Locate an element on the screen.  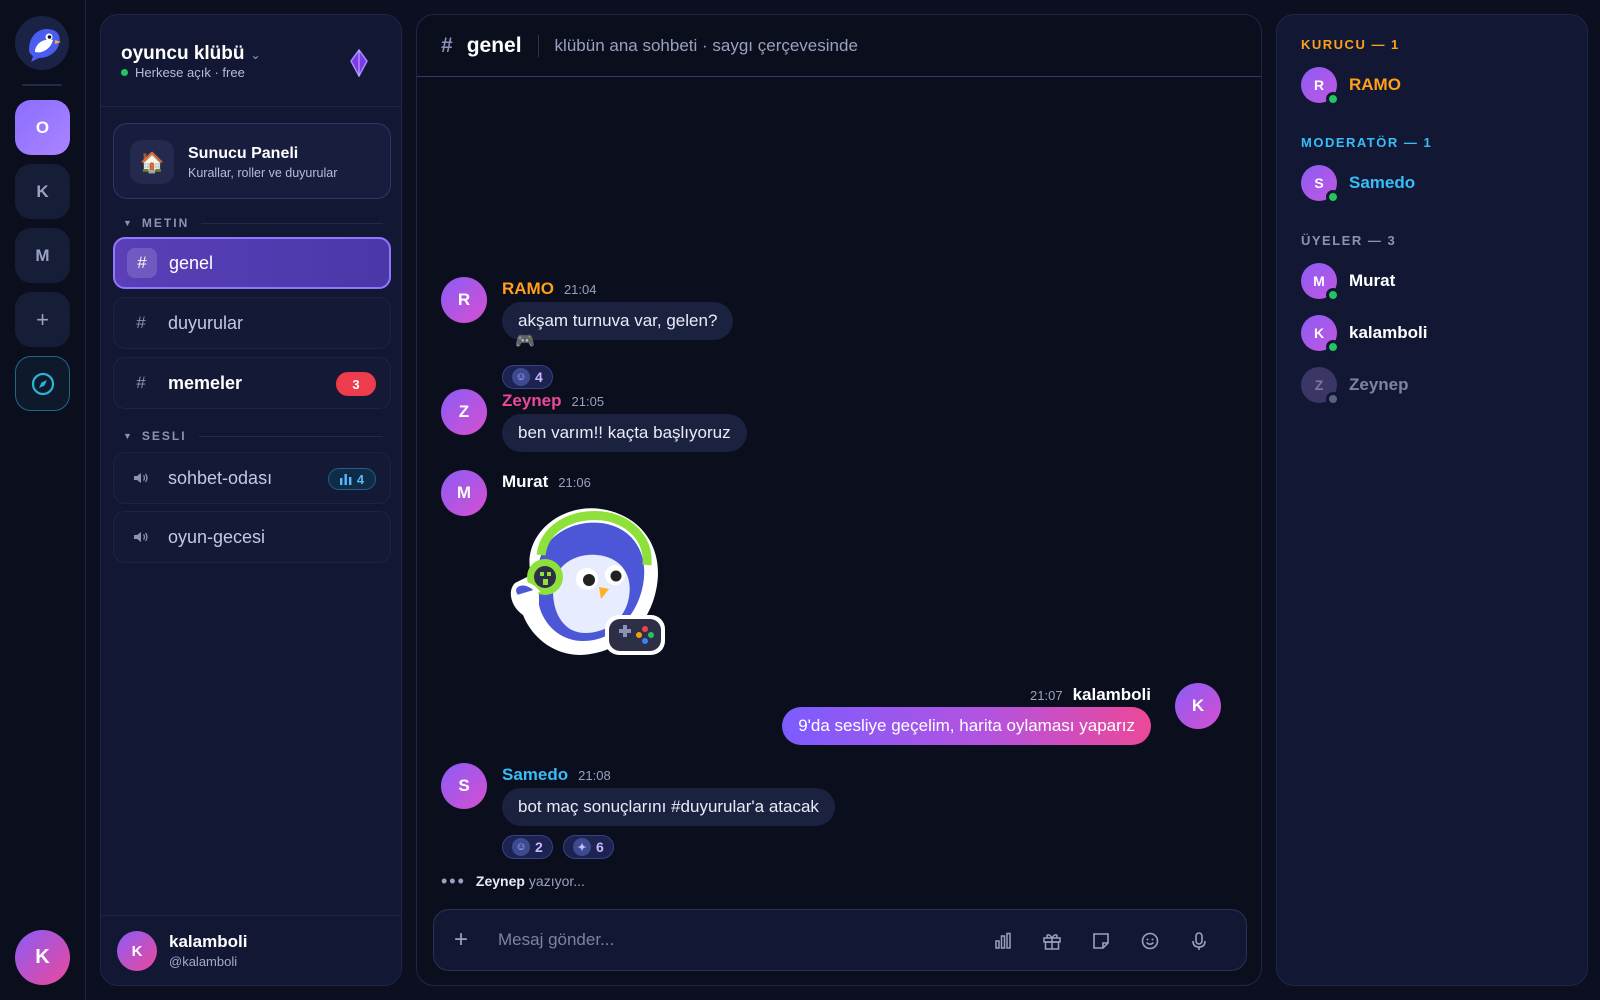
channel-memeler: # memeler 3 is located at coordinates (252, 383).